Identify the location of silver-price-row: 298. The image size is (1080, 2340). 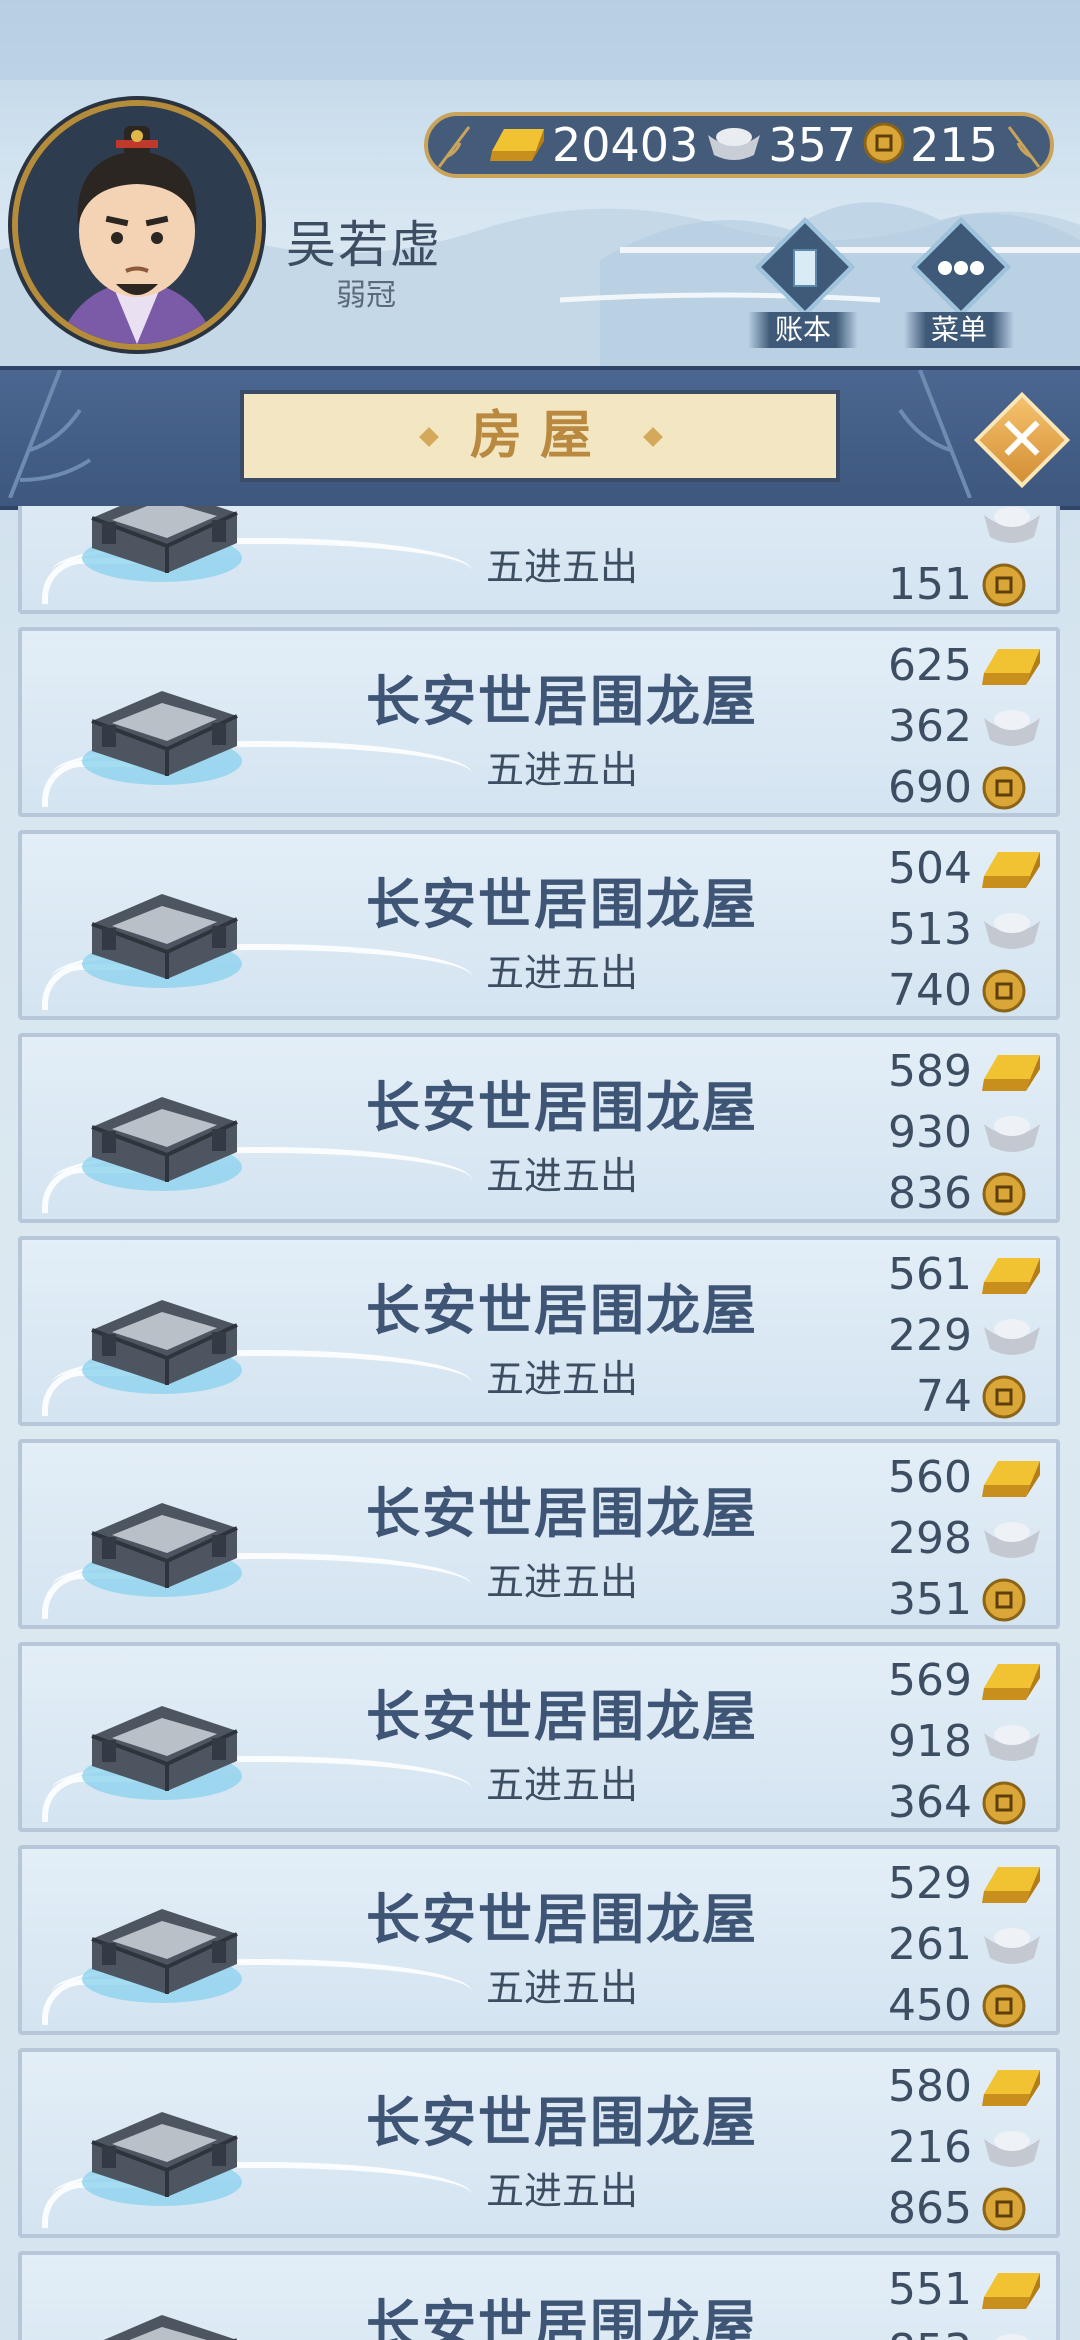
(944, 1538).